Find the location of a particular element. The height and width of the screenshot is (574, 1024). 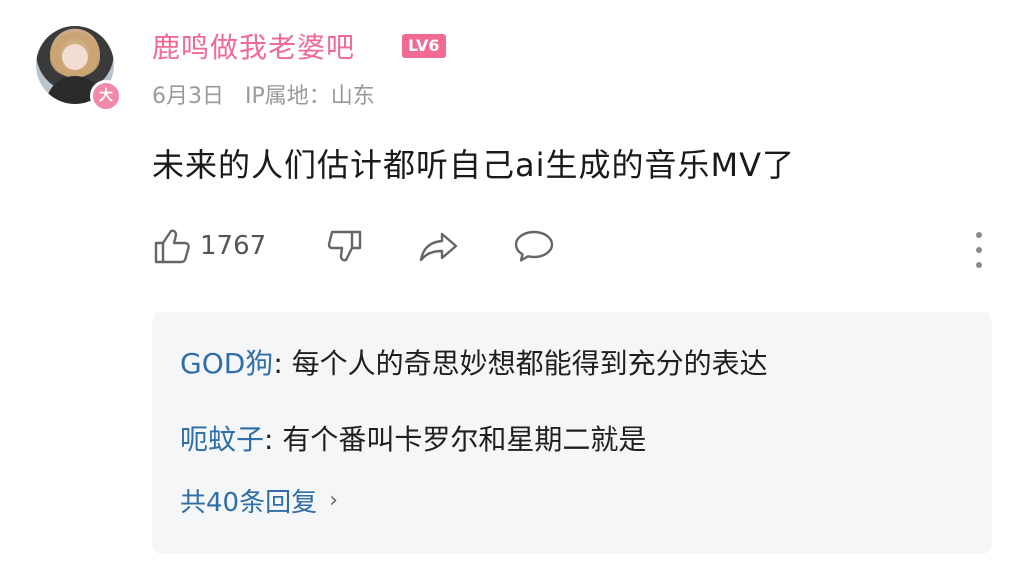

more-vertical-icon is located at coordinates (979, 250).